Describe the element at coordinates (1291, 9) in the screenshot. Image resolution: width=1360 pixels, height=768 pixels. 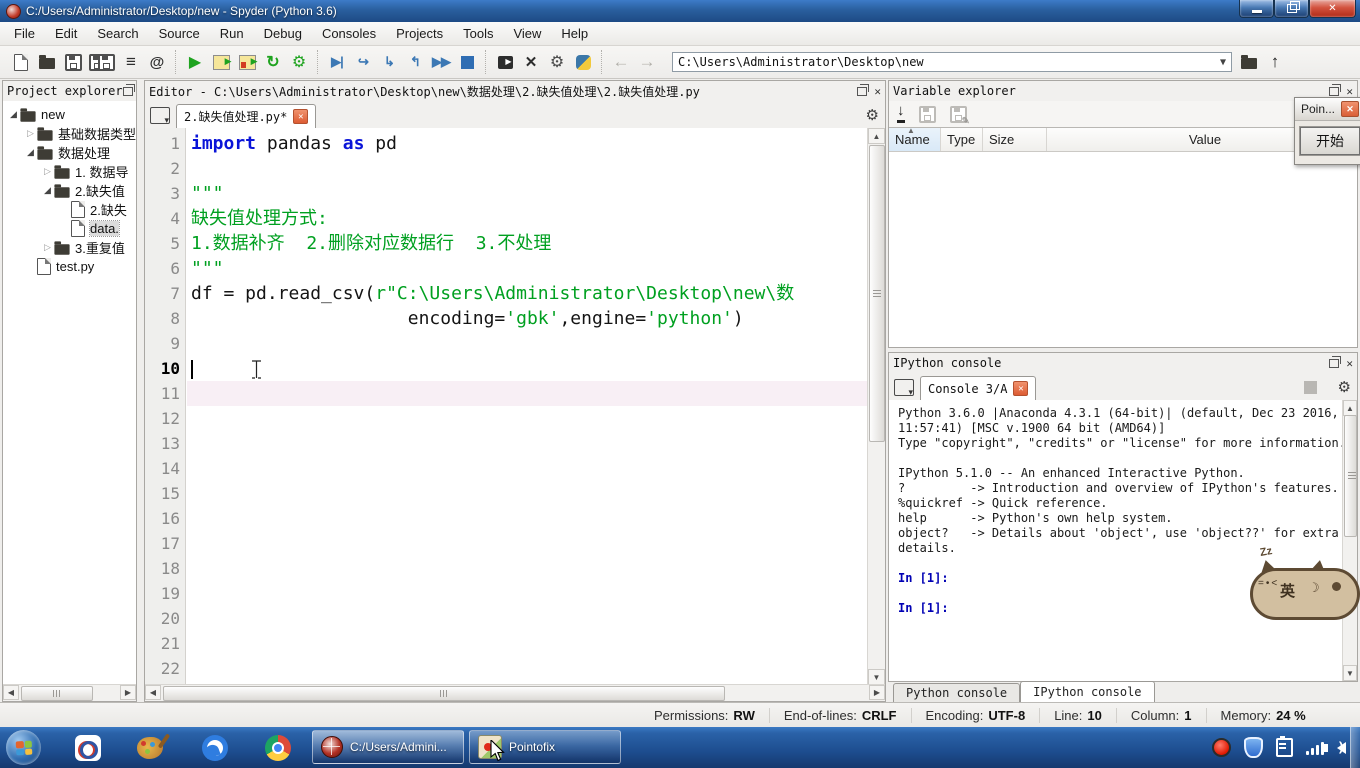
I see `restore-button` at that location.